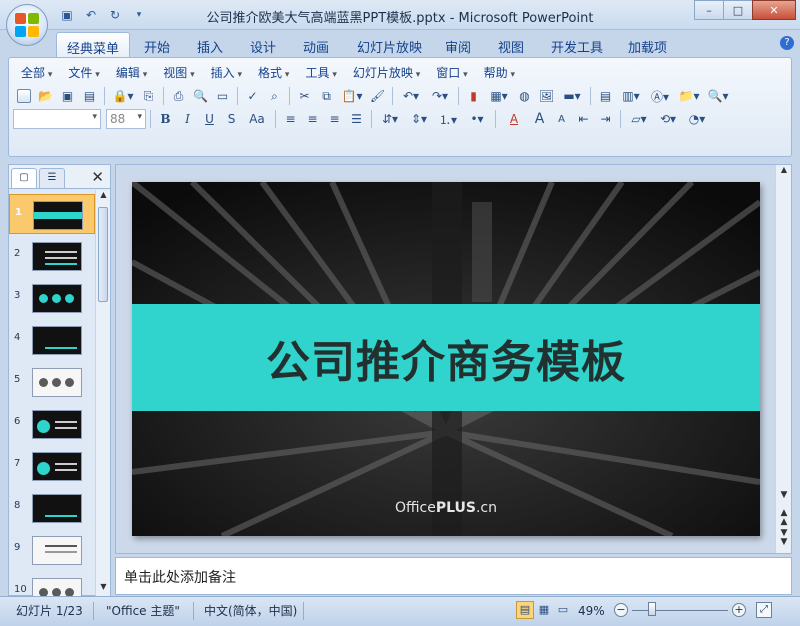 The height and width of the screenshot is (626, 800). Describe the element at coordinates (499, 72) in the screenshot. I see `menu-help: 帮助` at that location.